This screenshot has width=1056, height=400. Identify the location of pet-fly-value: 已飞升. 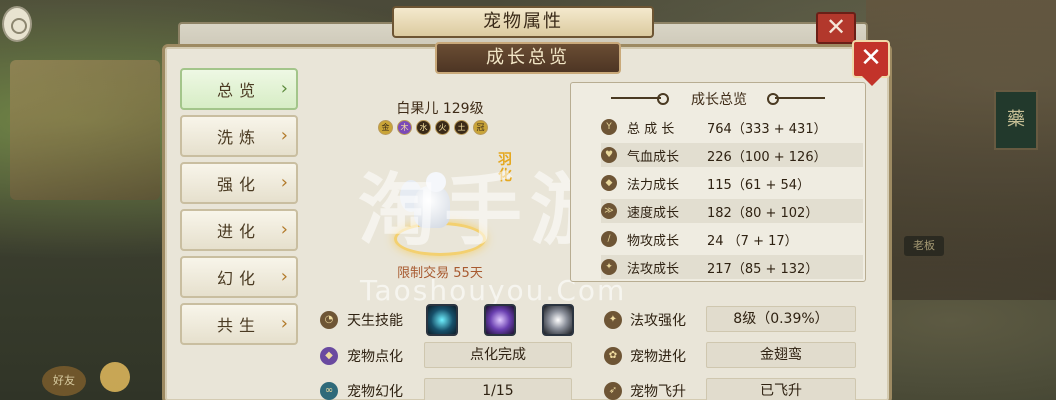
(781, 389).